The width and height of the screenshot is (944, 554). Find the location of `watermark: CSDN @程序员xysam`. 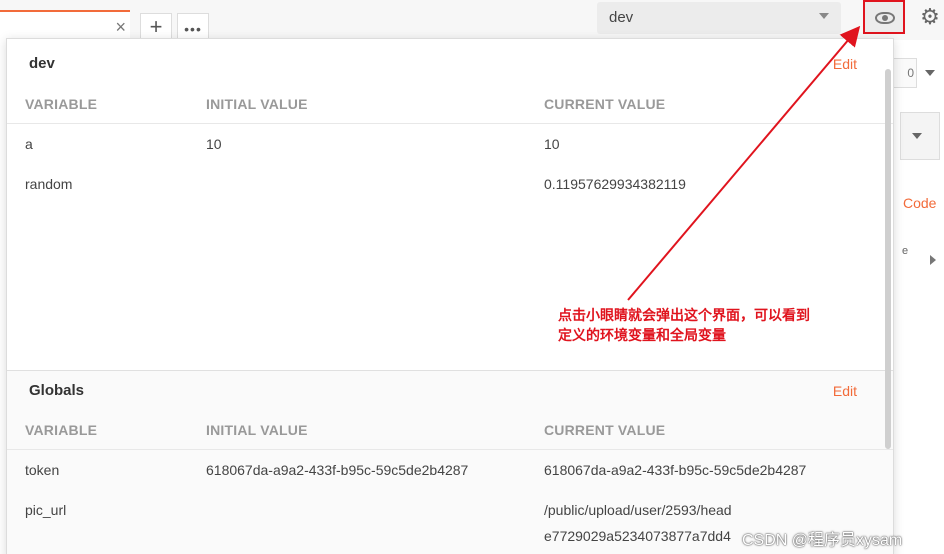

watermark: CSDN @程序员xysam is located at coordinates (822, 540).